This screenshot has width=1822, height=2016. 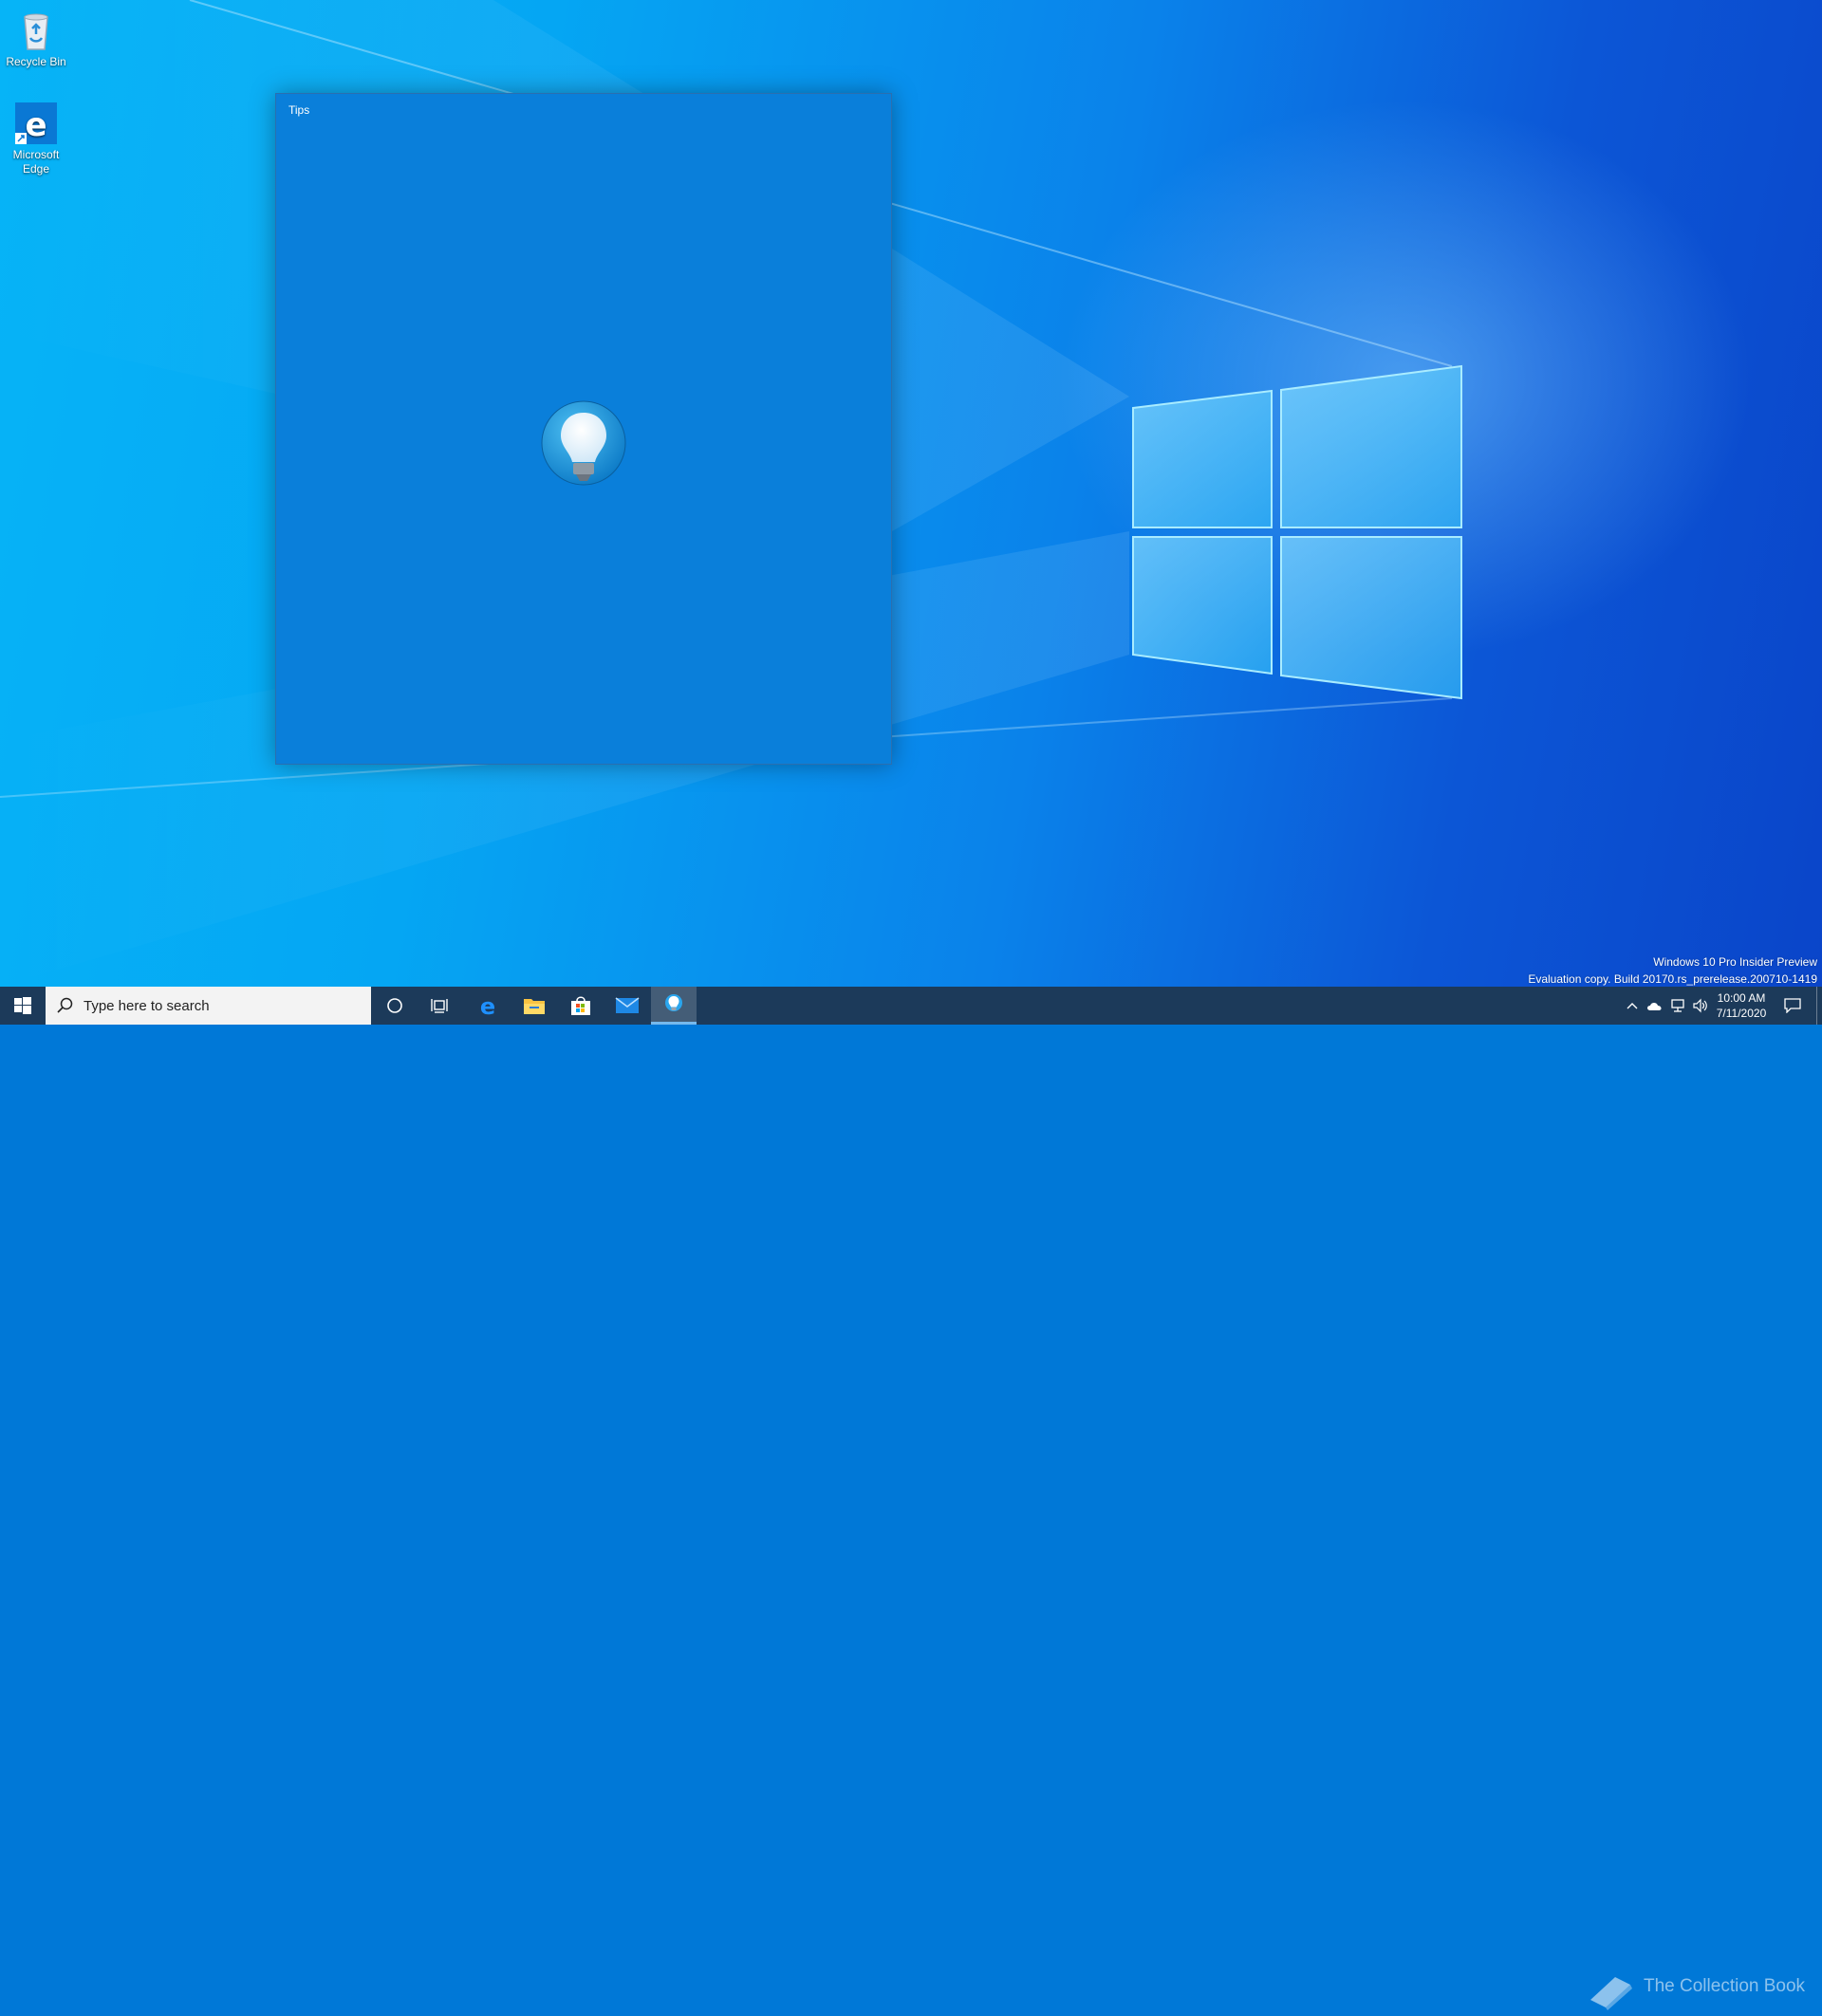 I want to click on desktop-icon-label: Recycle Bin, so click(x=36, y=61).